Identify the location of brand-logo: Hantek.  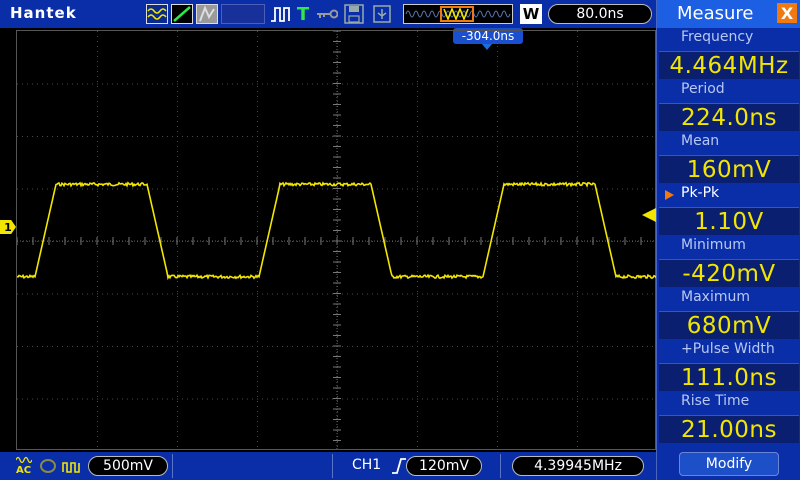
(43, 13).